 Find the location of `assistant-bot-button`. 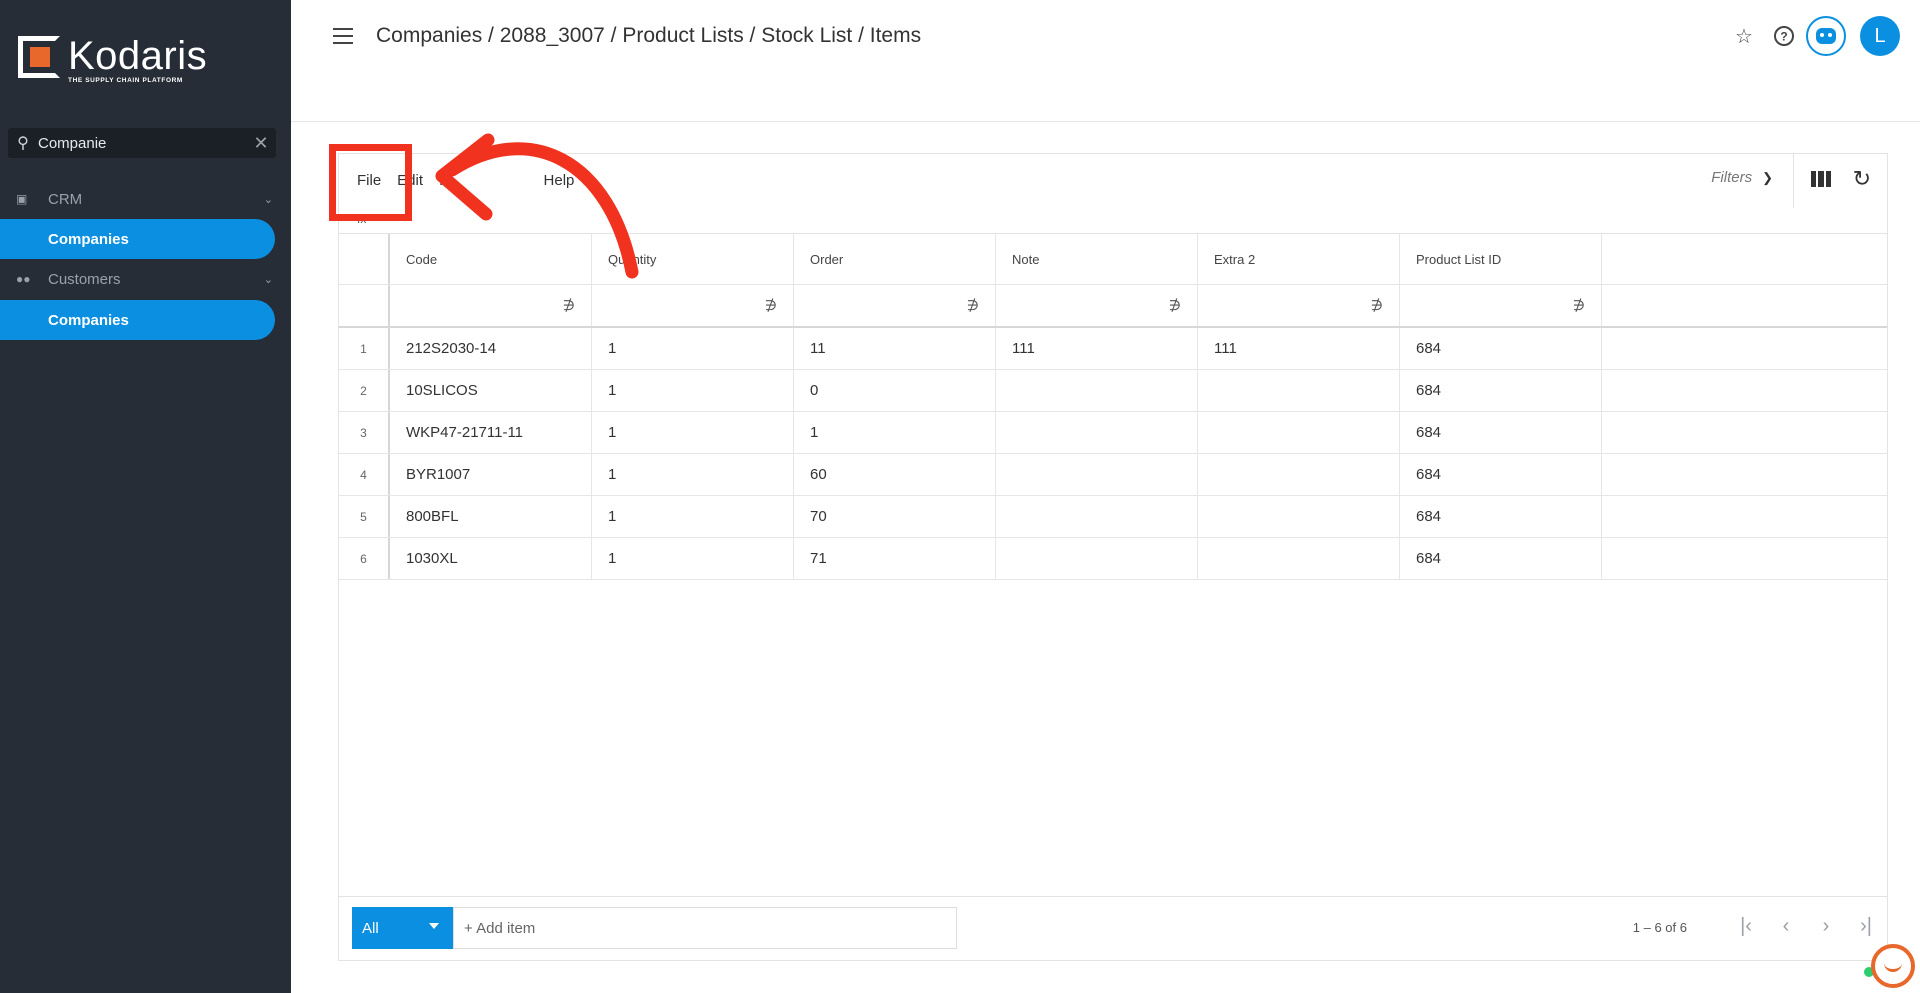

assistant-bot-button is located at coordinates (1826, 36).